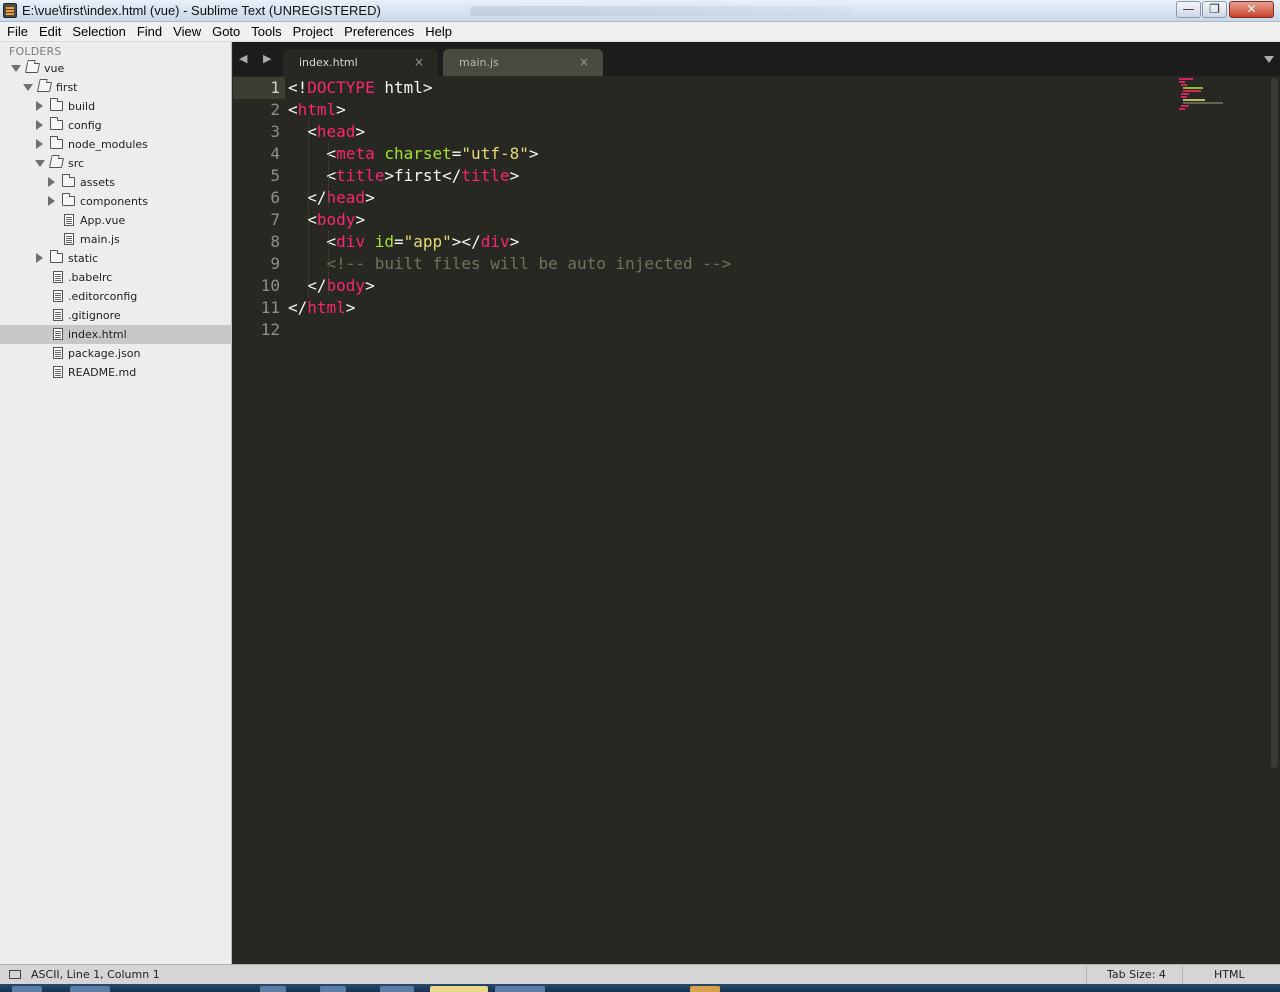 The width and height of the screenshot is (1280, 992). I want to click on panel-toggle-icon, so click(15, 974).